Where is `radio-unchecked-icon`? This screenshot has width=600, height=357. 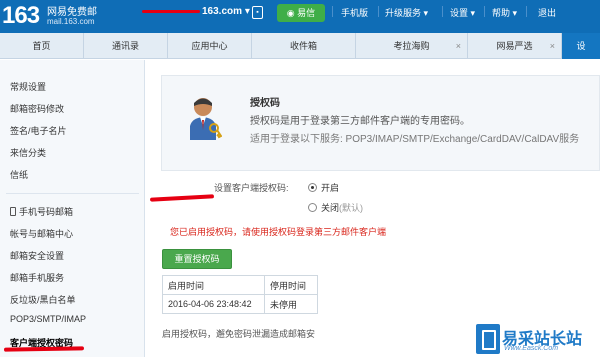 radio-unchecked-icon is located at coordinates (312, 207).